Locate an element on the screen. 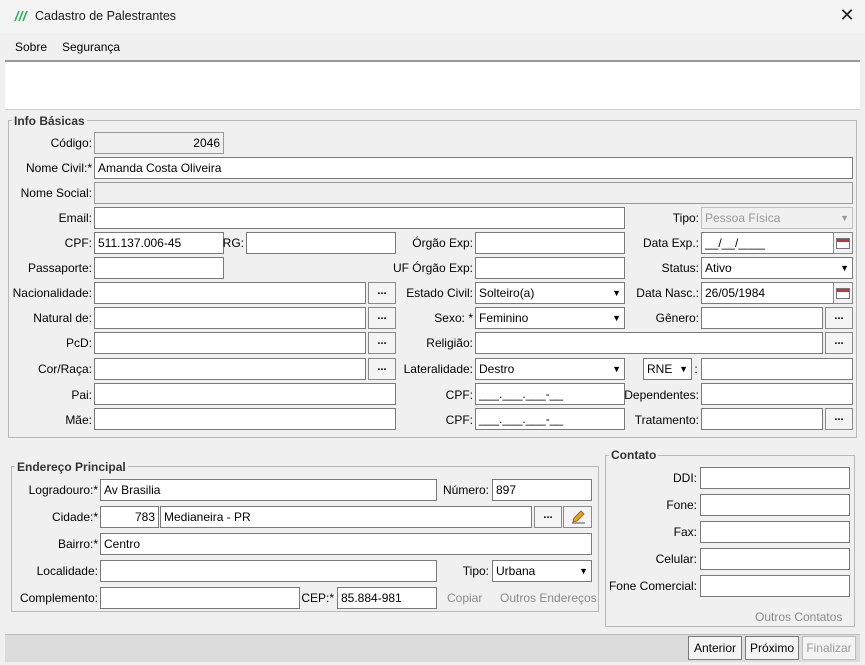 The width and height of the screenshot is (865, 665). sexo-label: Sexo: * is located at coordinates (453, 318).